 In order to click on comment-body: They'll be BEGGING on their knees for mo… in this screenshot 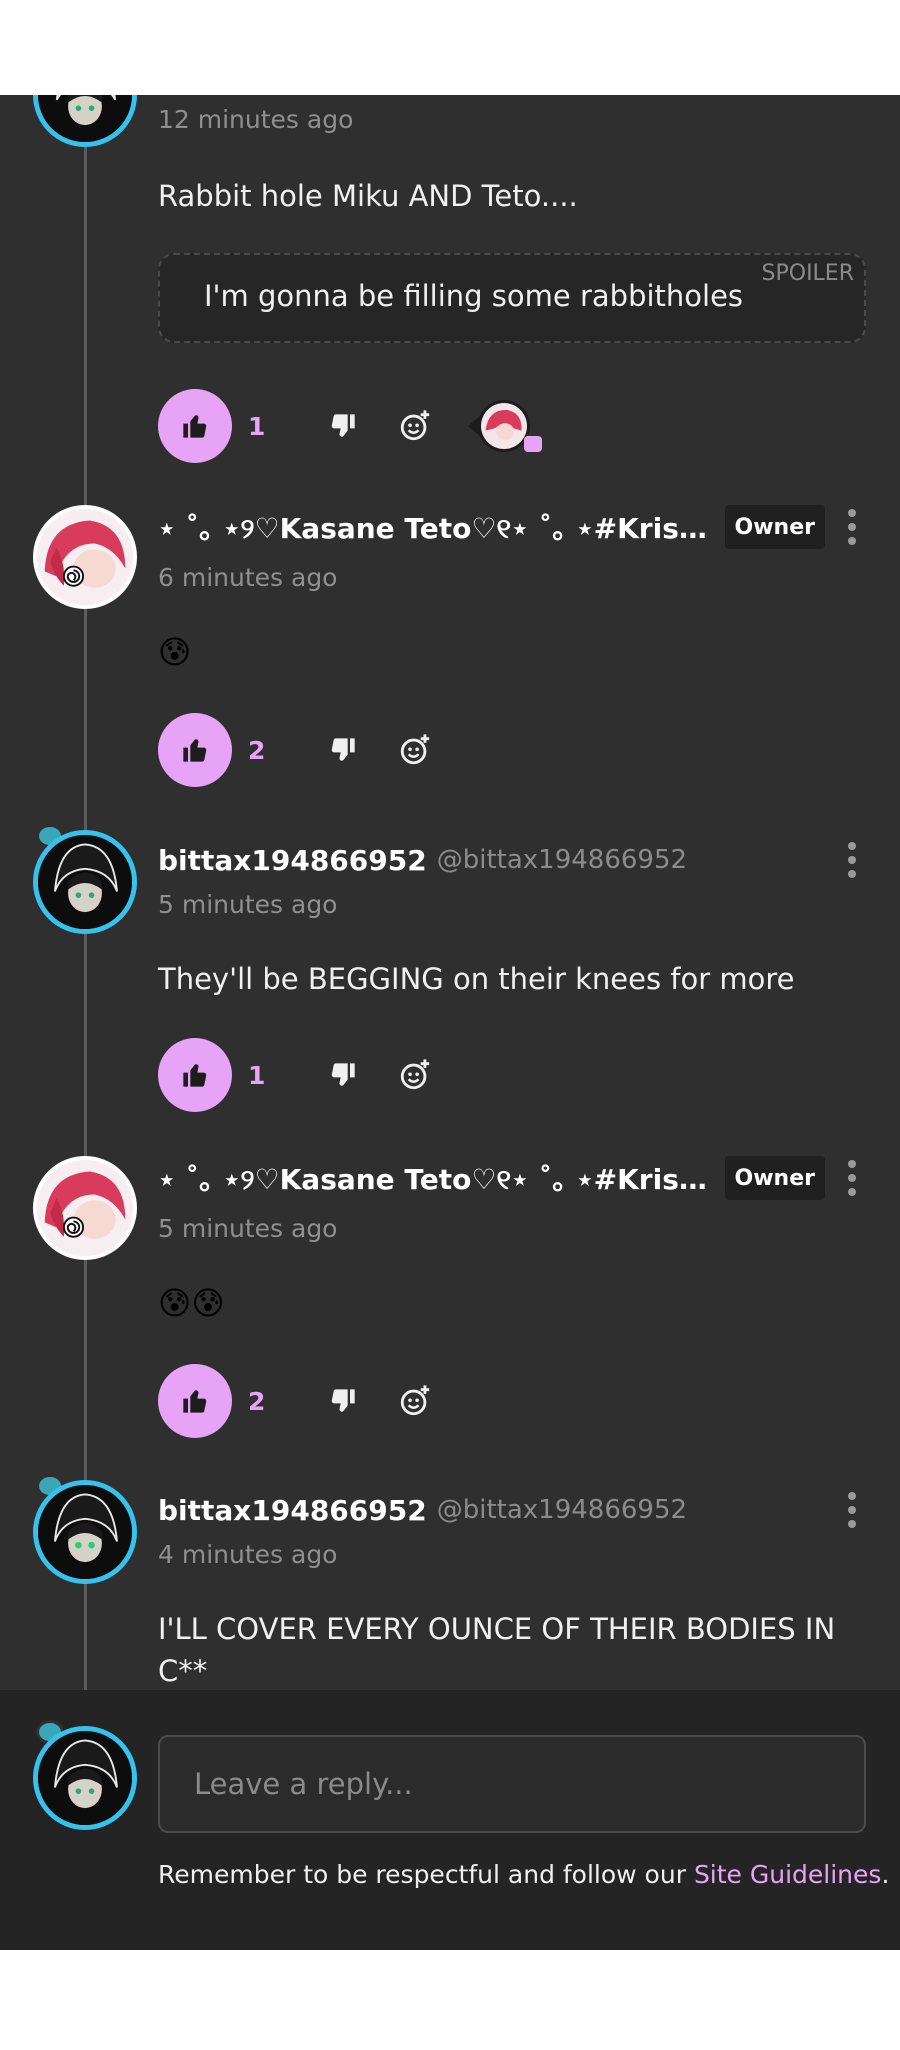, I will do `click(476, 979)`.